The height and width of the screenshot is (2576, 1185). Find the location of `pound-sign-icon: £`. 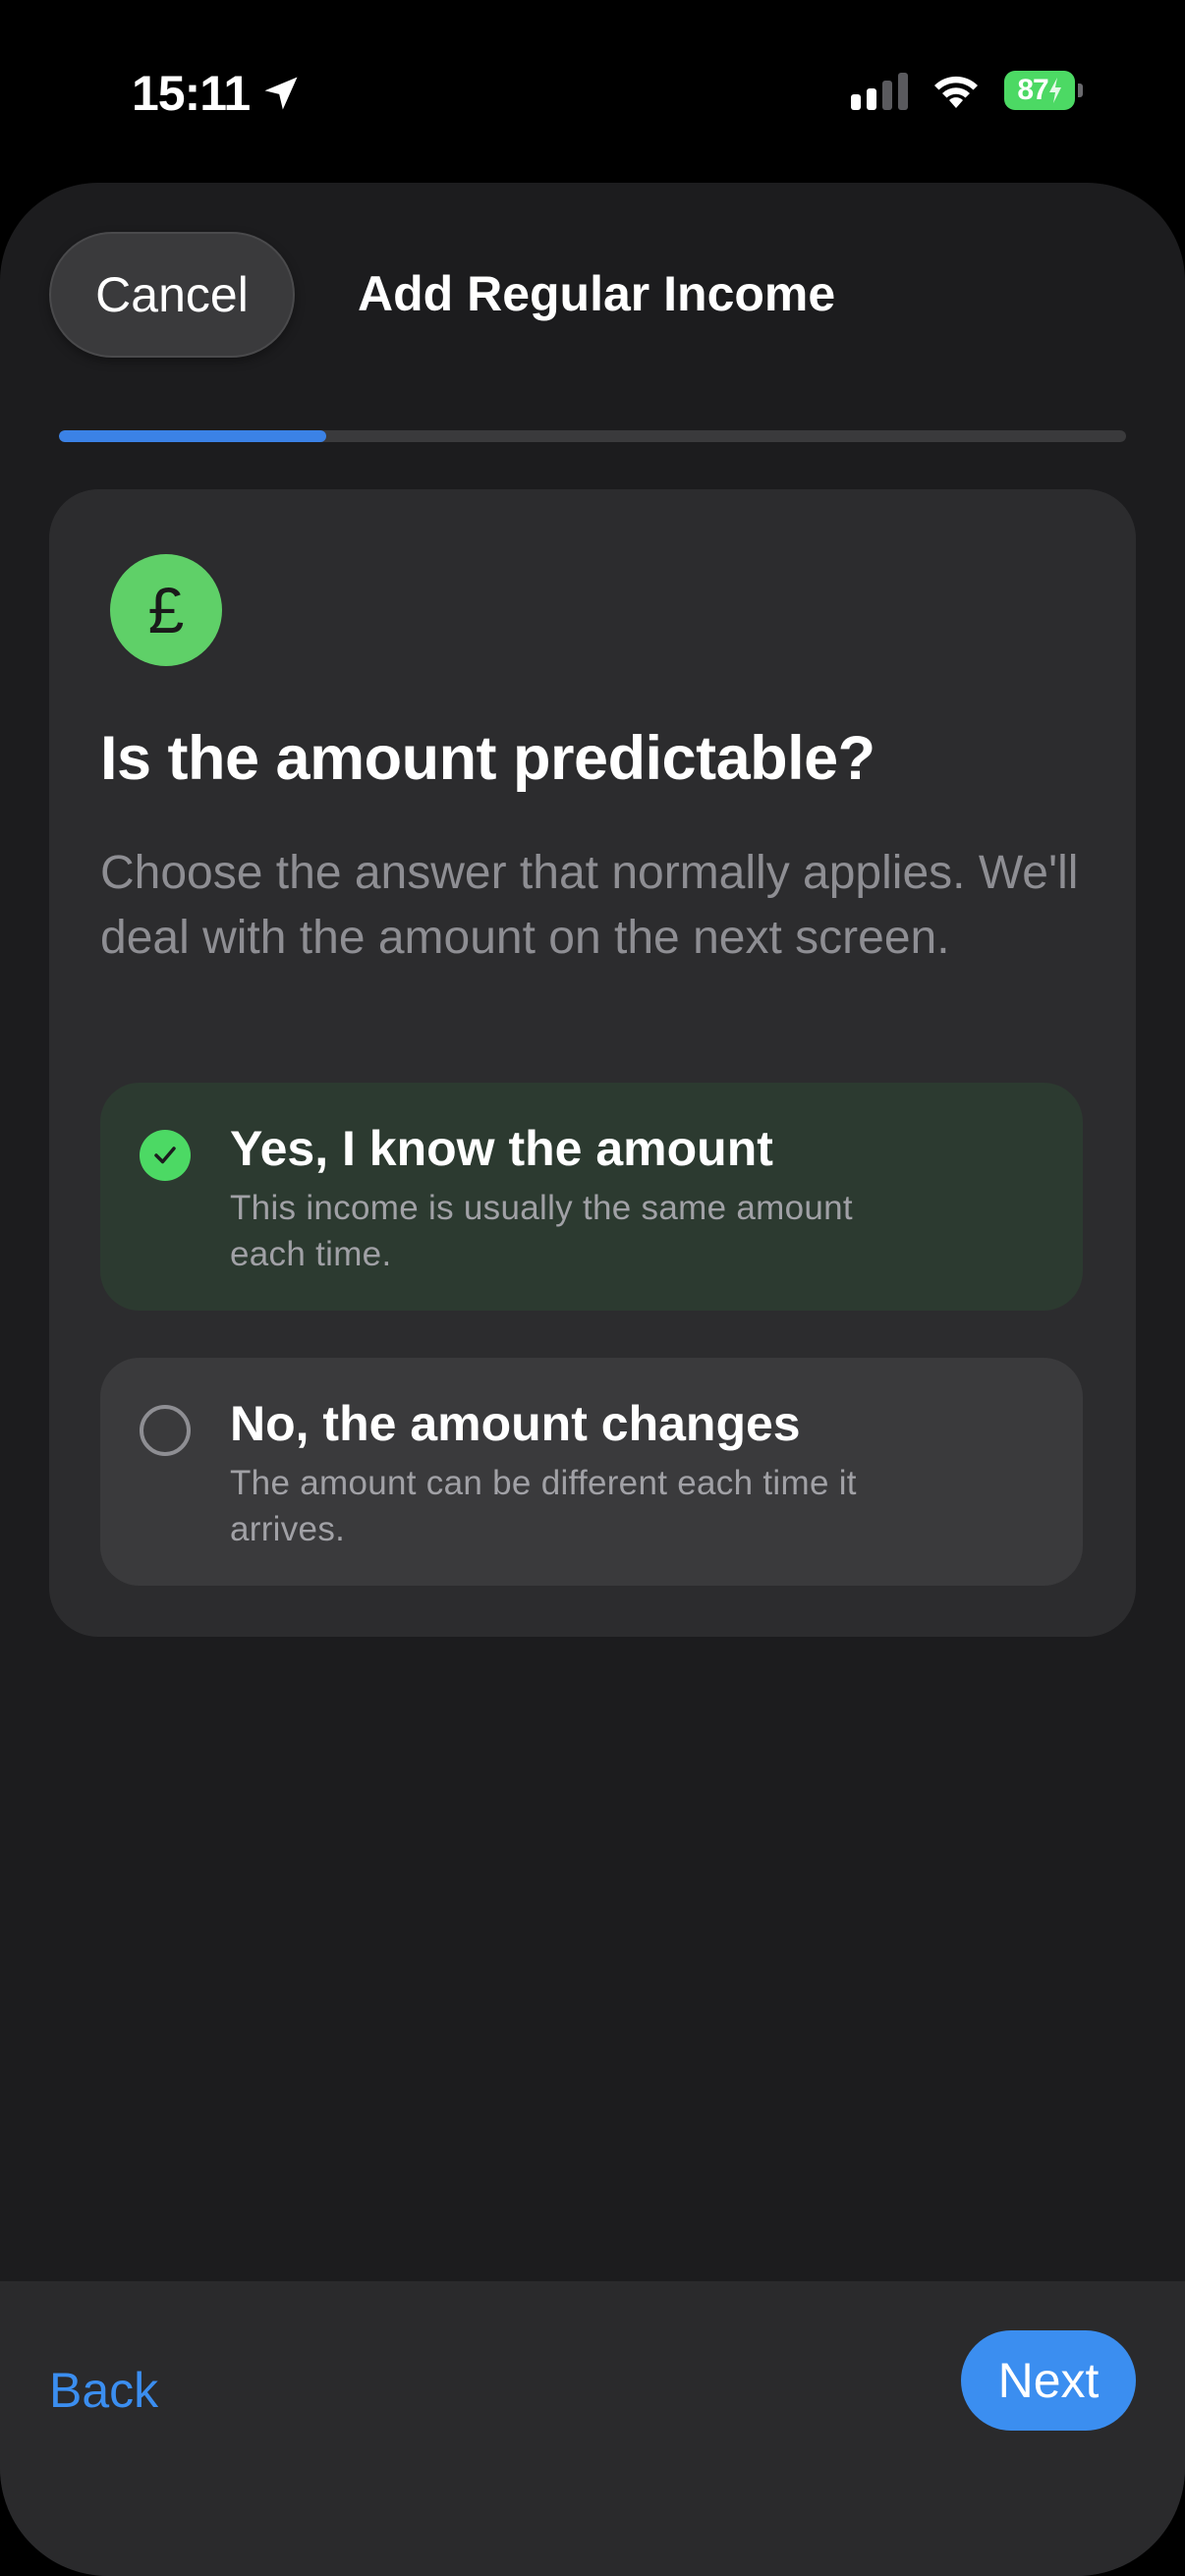

pound-sign-icon: £ is located at coordinates (166, 610).